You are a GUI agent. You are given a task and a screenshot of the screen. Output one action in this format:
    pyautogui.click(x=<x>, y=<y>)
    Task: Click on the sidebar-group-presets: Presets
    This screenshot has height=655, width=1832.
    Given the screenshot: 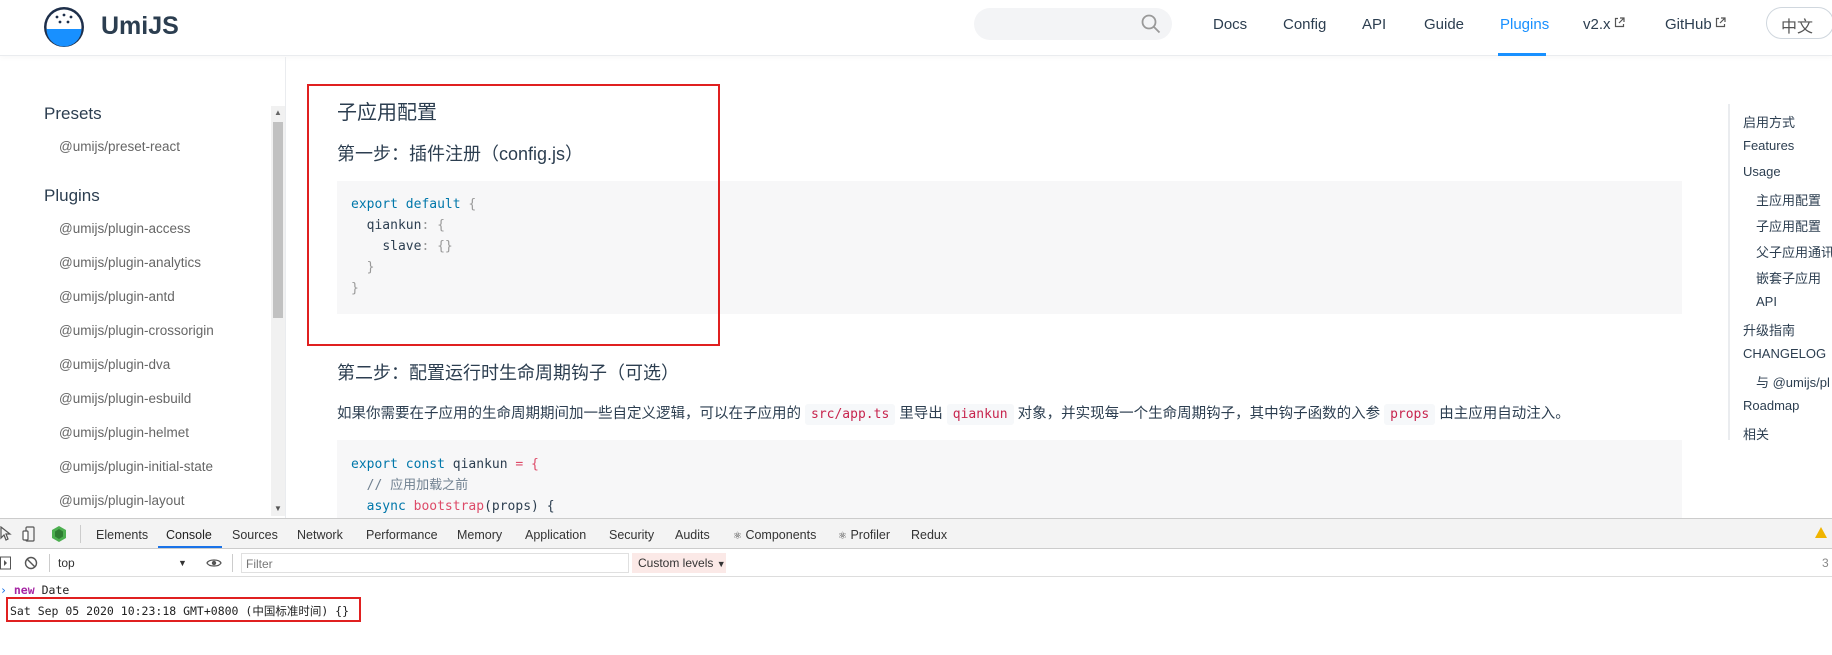 What is the action you would take?
    pyautogui.click(x=73, y=113)
    